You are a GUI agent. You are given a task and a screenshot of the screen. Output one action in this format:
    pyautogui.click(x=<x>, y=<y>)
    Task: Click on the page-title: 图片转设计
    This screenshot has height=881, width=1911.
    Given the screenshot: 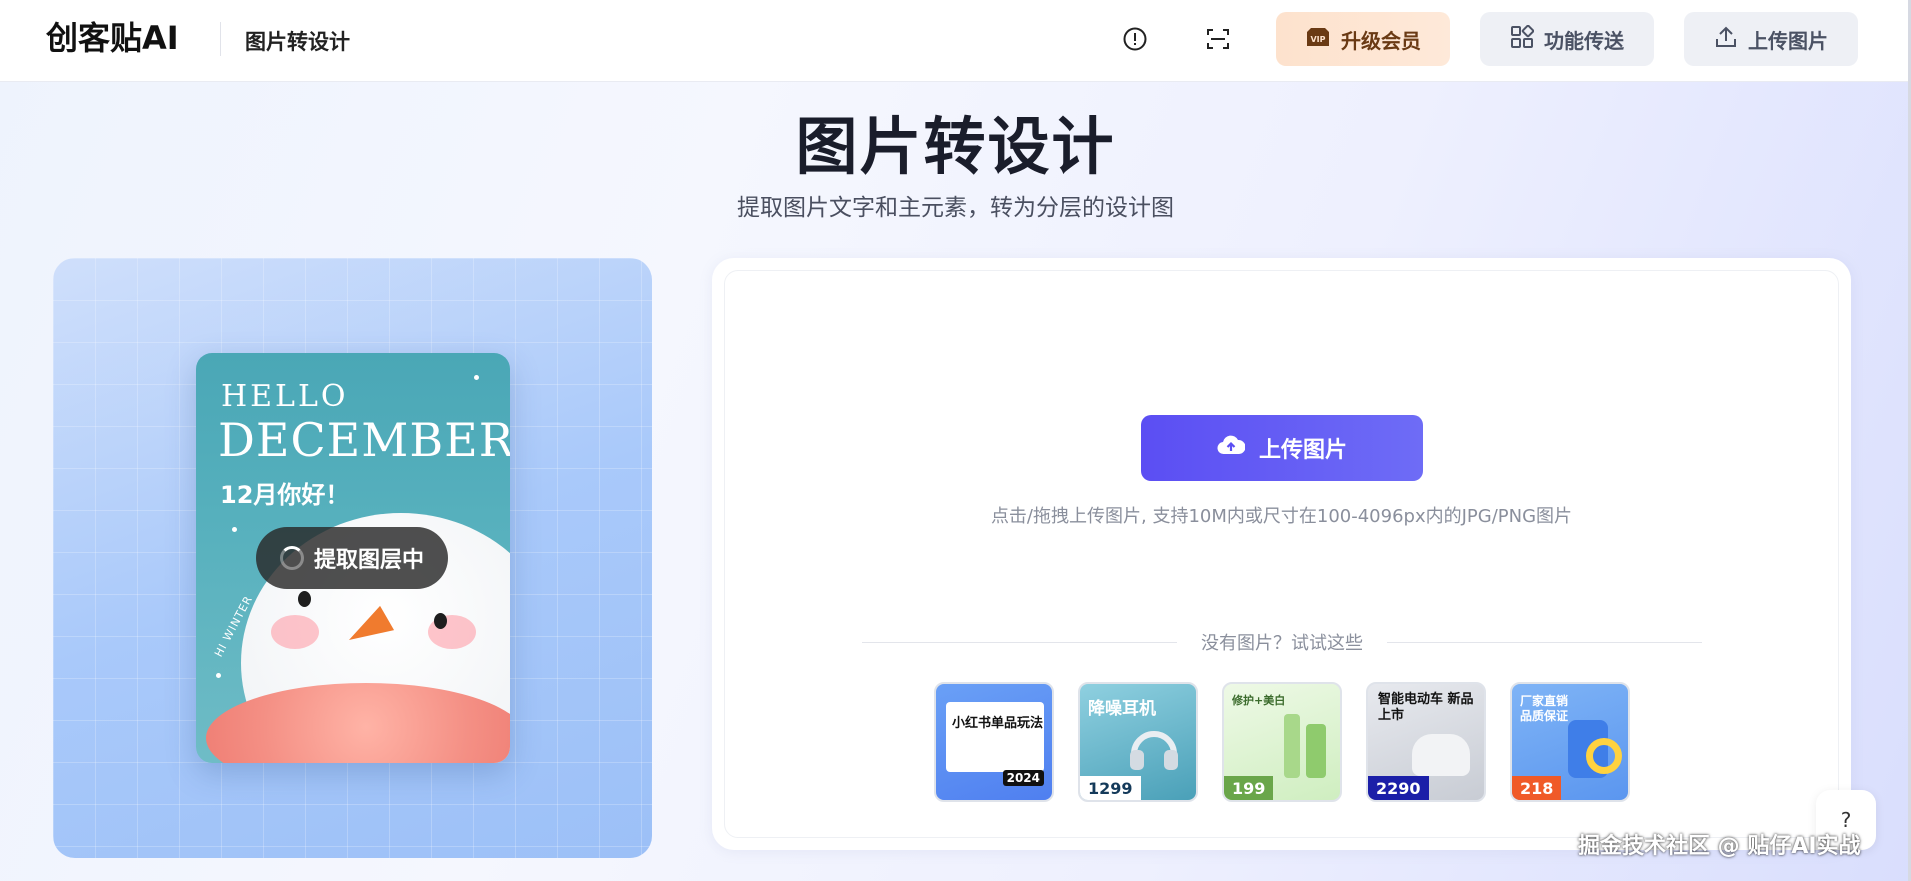 What is the action you would take?
    pyautogui.click(x=955, y=146)
    